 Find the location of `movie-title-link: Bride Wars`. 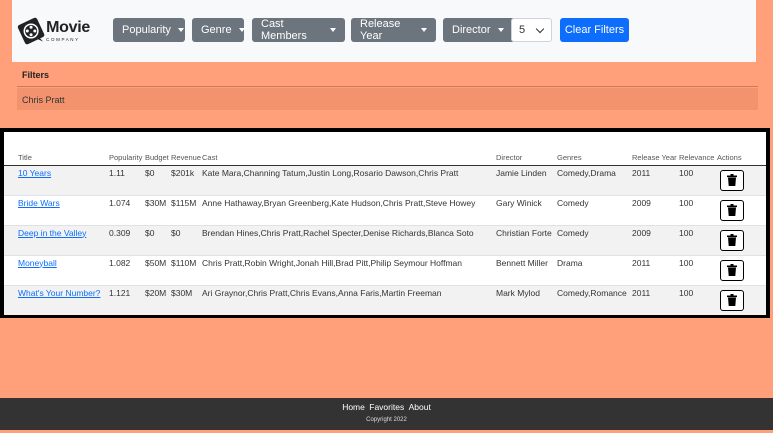

movie-title-link: Bride Wars is located at coordinates (39, 203).